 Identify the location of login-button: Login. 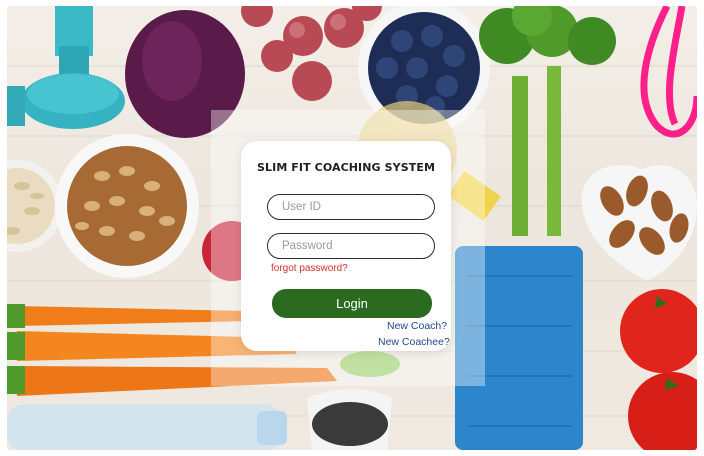
(352, 303).